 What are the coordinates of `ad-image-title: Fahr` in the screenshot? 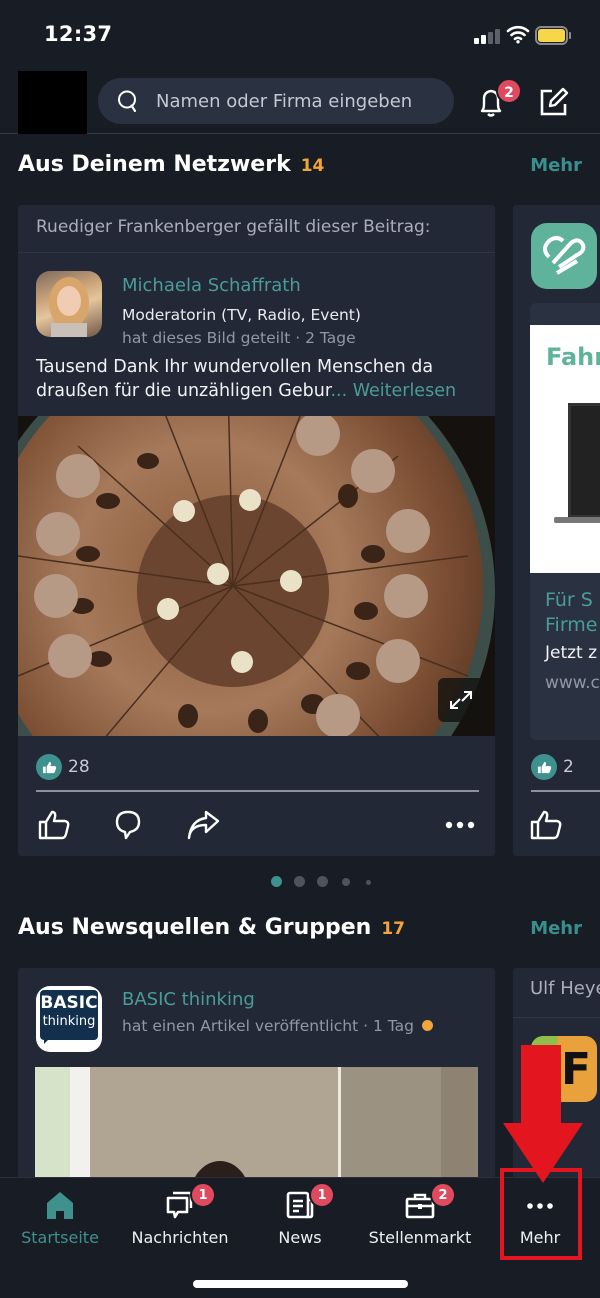 It's located at (573, 357).